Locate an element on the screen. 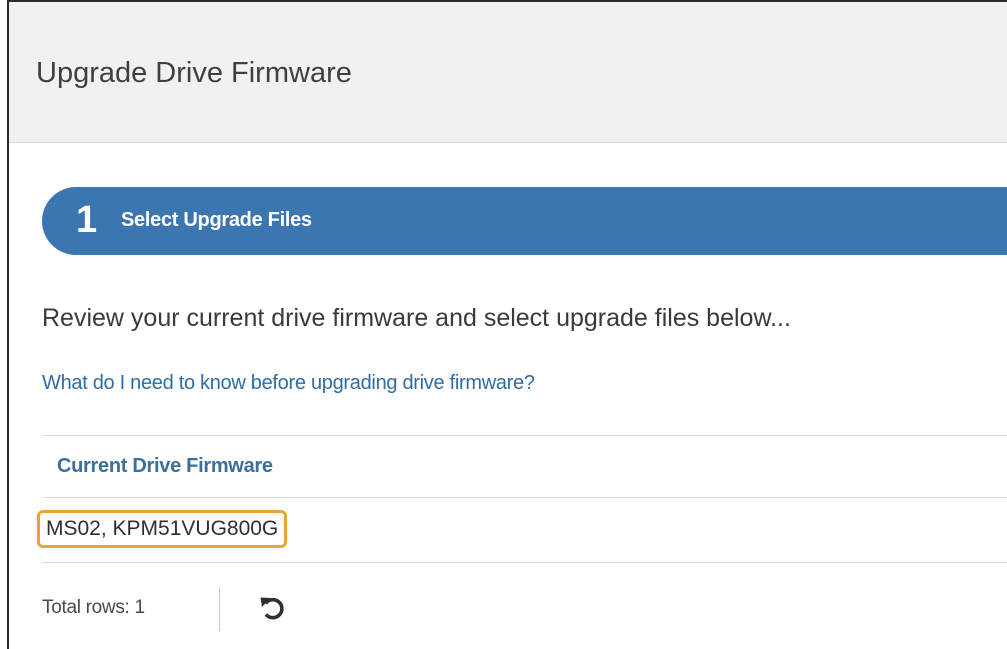 This screenshot has width=1007, height=649. refresh-button is located at coordinates (272, 608).